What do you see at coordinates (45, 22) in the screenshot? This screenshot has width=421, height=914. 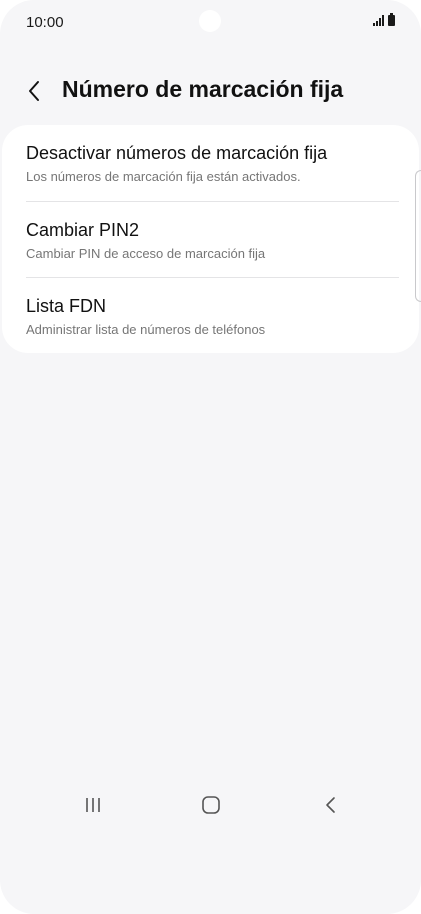 I see `status-time: 10:00` at bounding box center [45, 22].